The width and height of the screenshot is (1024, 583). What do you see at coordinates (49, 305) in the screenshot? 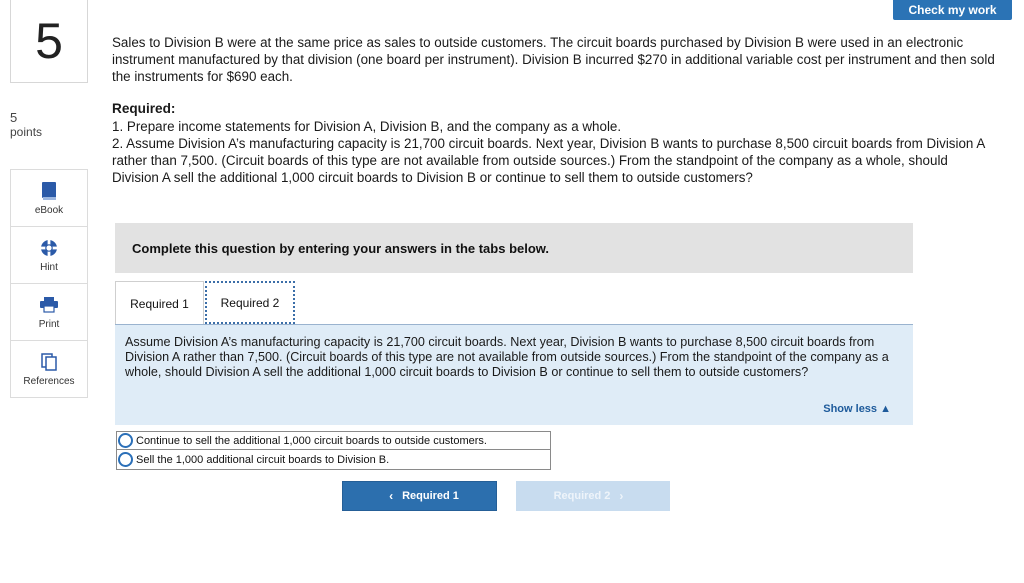
I see `printer-icon` at bounding box center [49, 305].